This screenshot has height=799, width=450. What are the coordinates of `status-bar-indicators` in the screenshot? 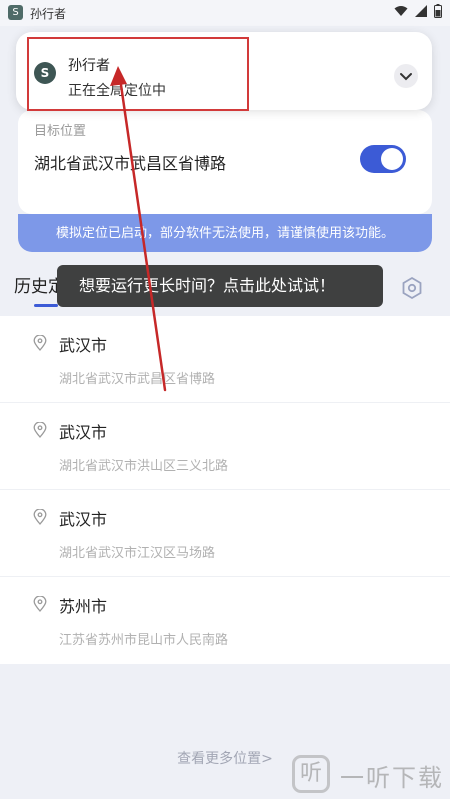 It's located at (418, 11).